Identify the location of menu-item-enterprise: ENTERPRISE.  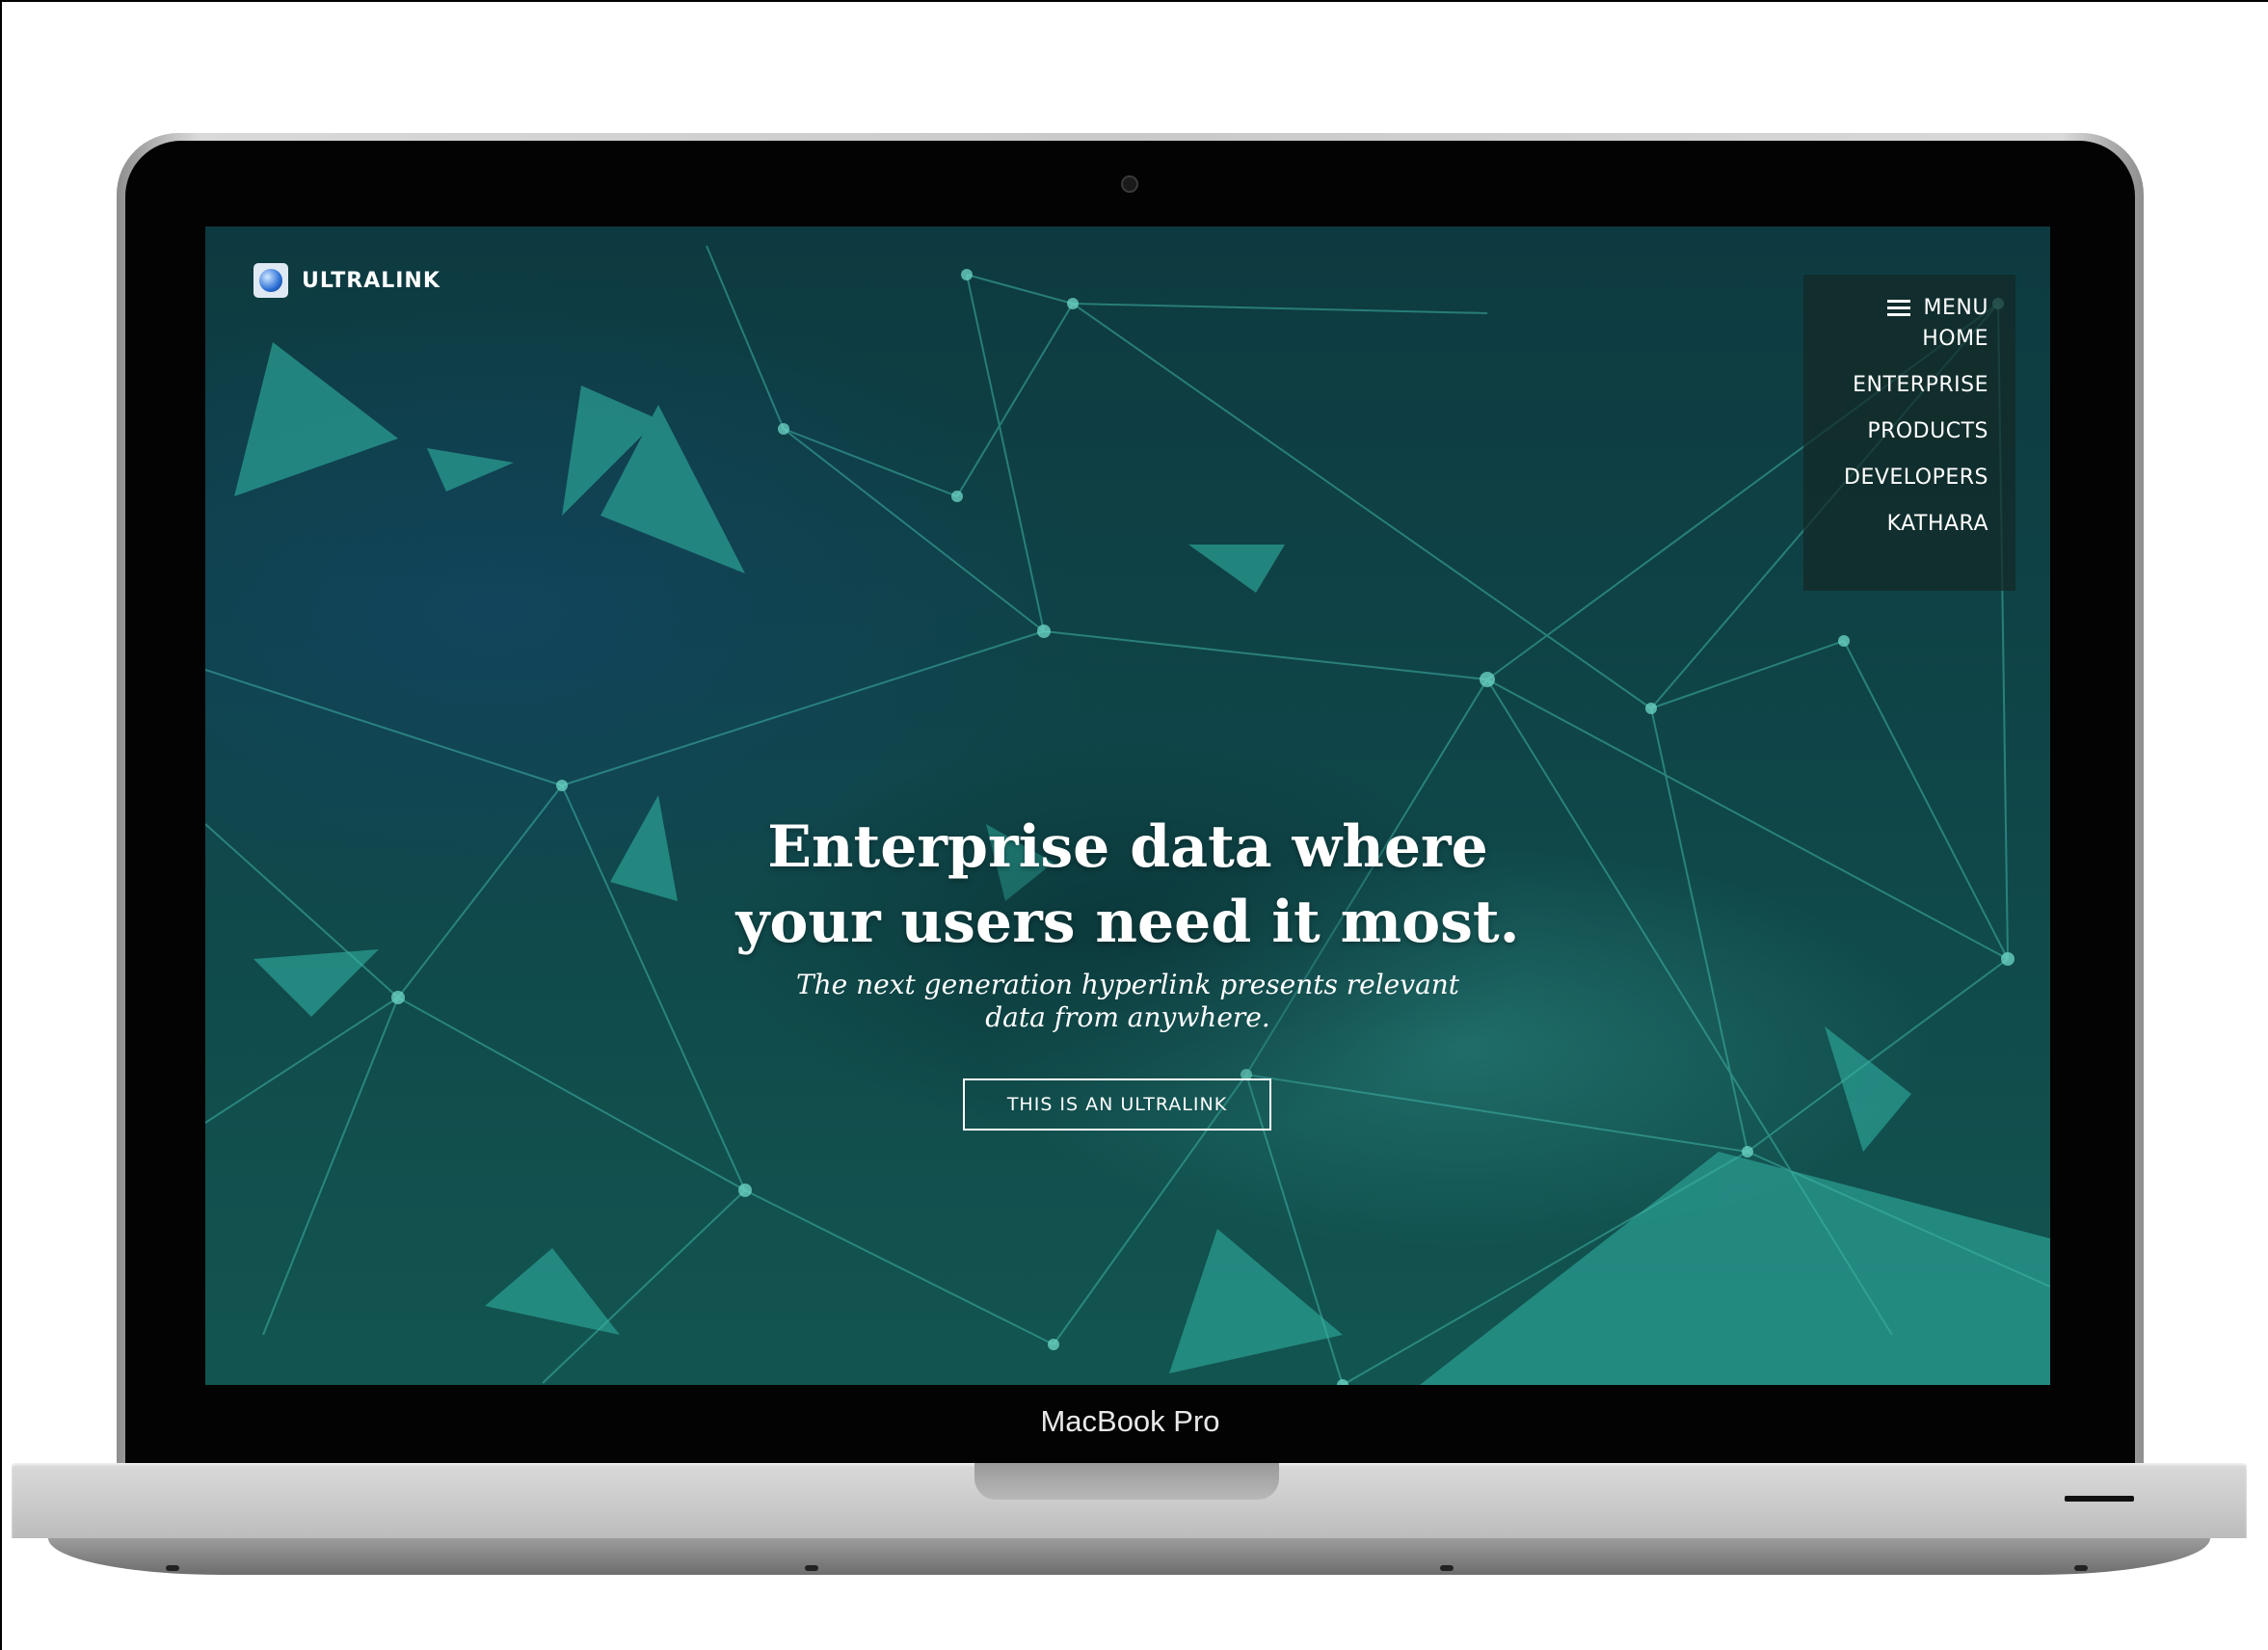
(1920, 385).